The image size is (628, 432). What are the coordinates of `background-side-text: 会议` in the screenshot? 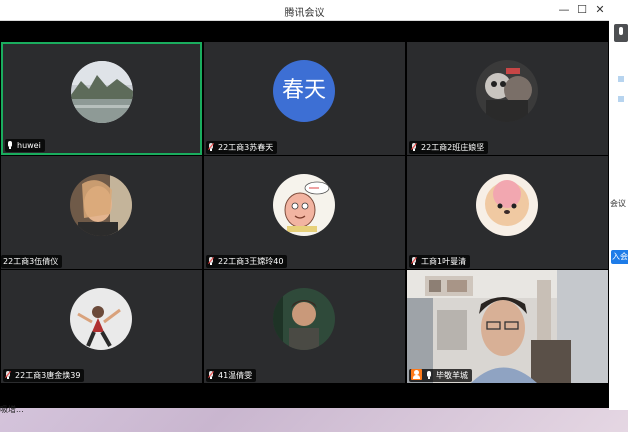 It's located at (618, 203).